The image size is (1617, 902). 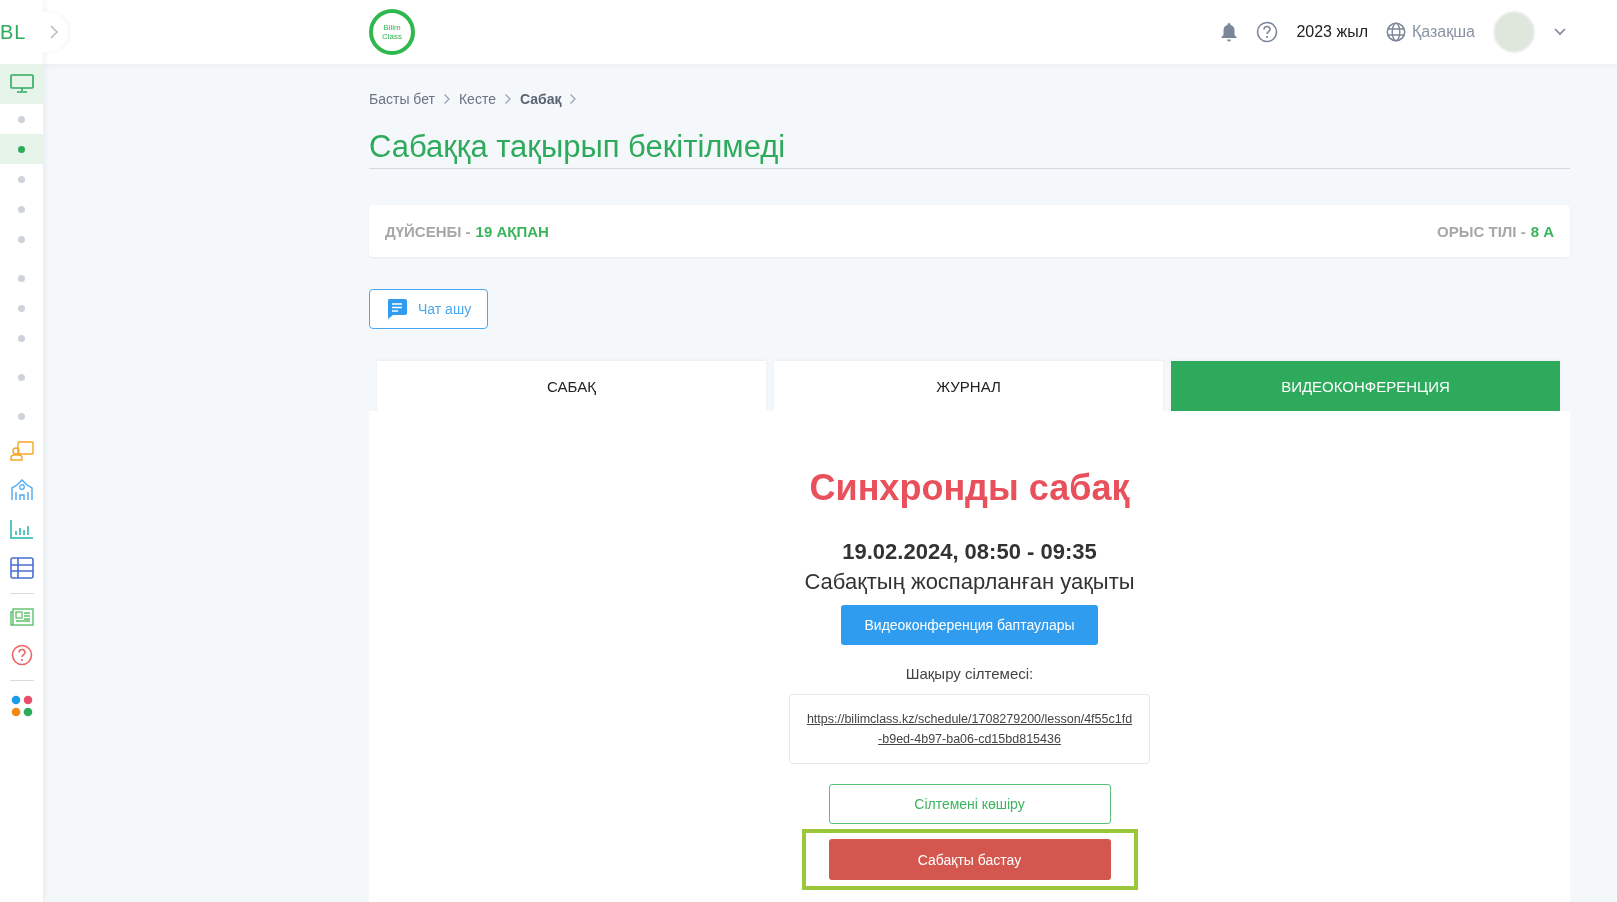 I want to click on sidebar-item, so click(x=21, y=84).